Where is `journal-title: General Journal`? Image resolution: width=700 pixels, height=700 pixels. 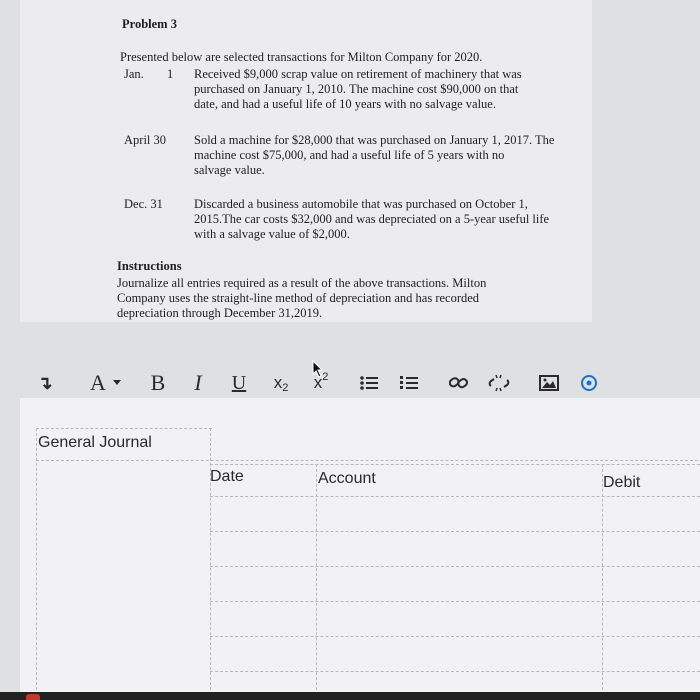 journal-title: General Journal is located at coordinates (95, 442).